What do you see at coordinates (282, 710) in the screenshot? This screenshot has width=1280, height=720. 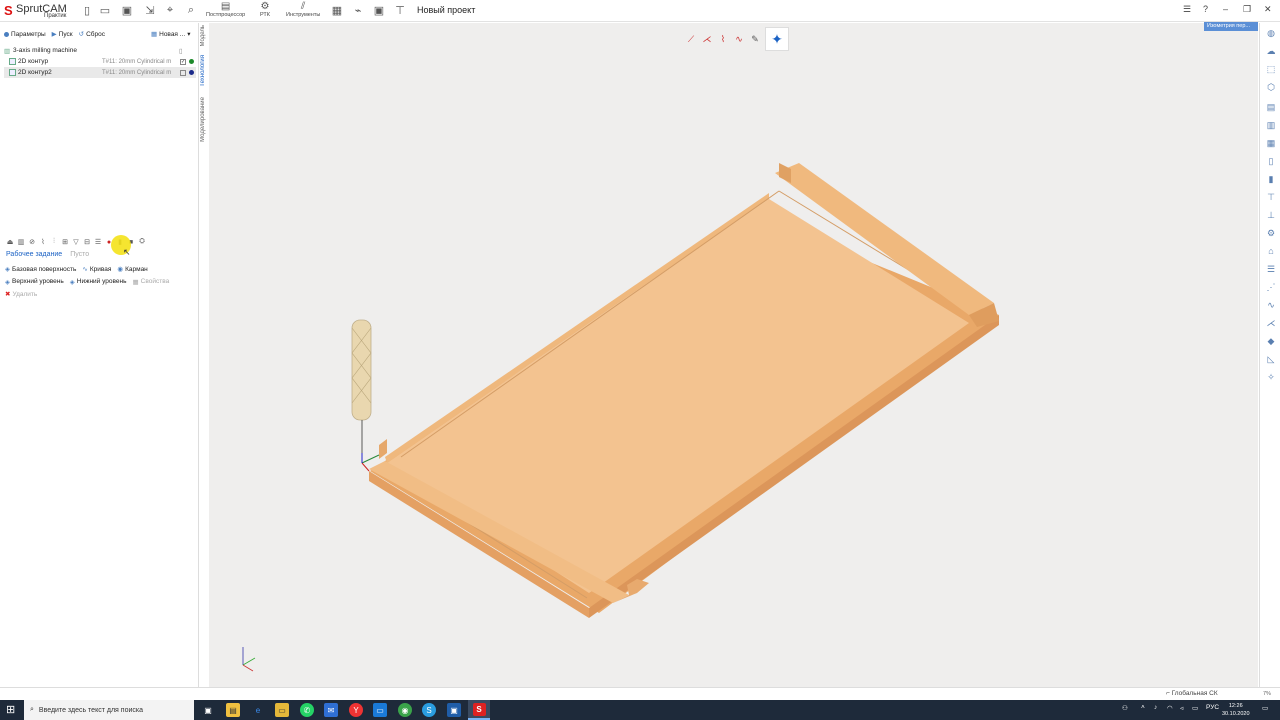 I see `explorer-icon: ▭` at bounding box center [282, 710].